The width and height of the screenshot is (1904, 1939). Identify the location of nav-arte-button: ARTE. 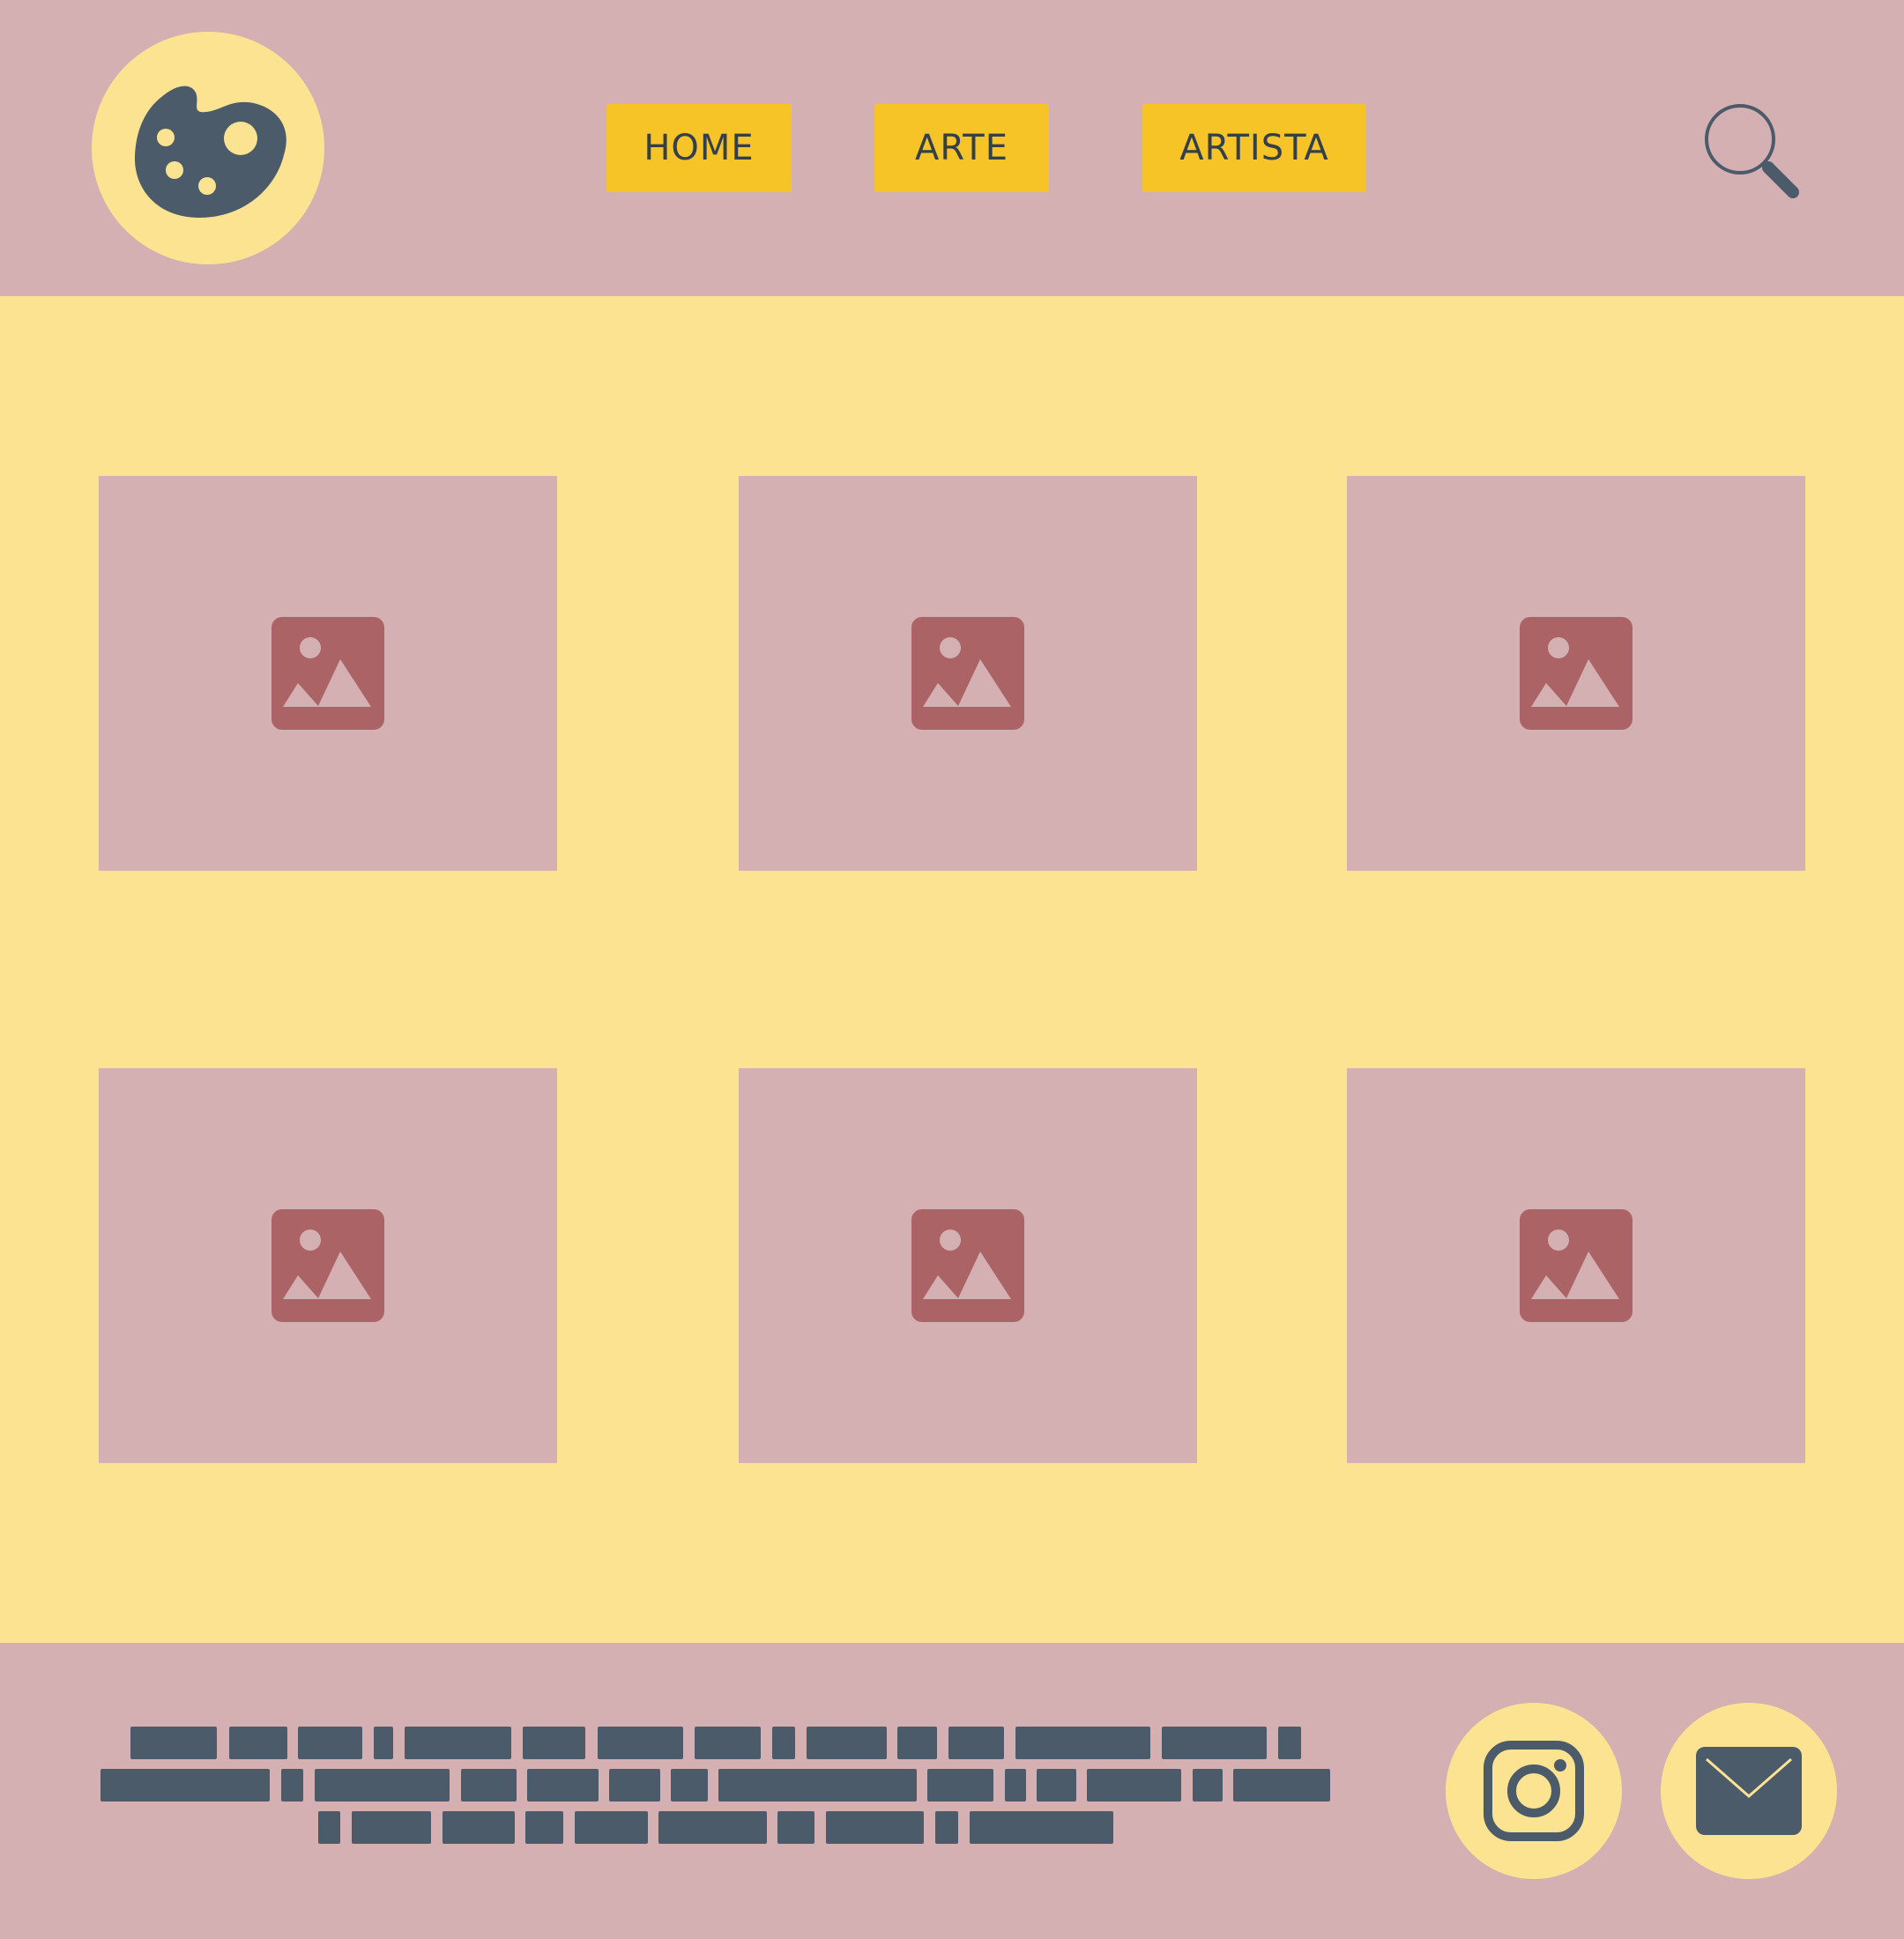
(961, 148).